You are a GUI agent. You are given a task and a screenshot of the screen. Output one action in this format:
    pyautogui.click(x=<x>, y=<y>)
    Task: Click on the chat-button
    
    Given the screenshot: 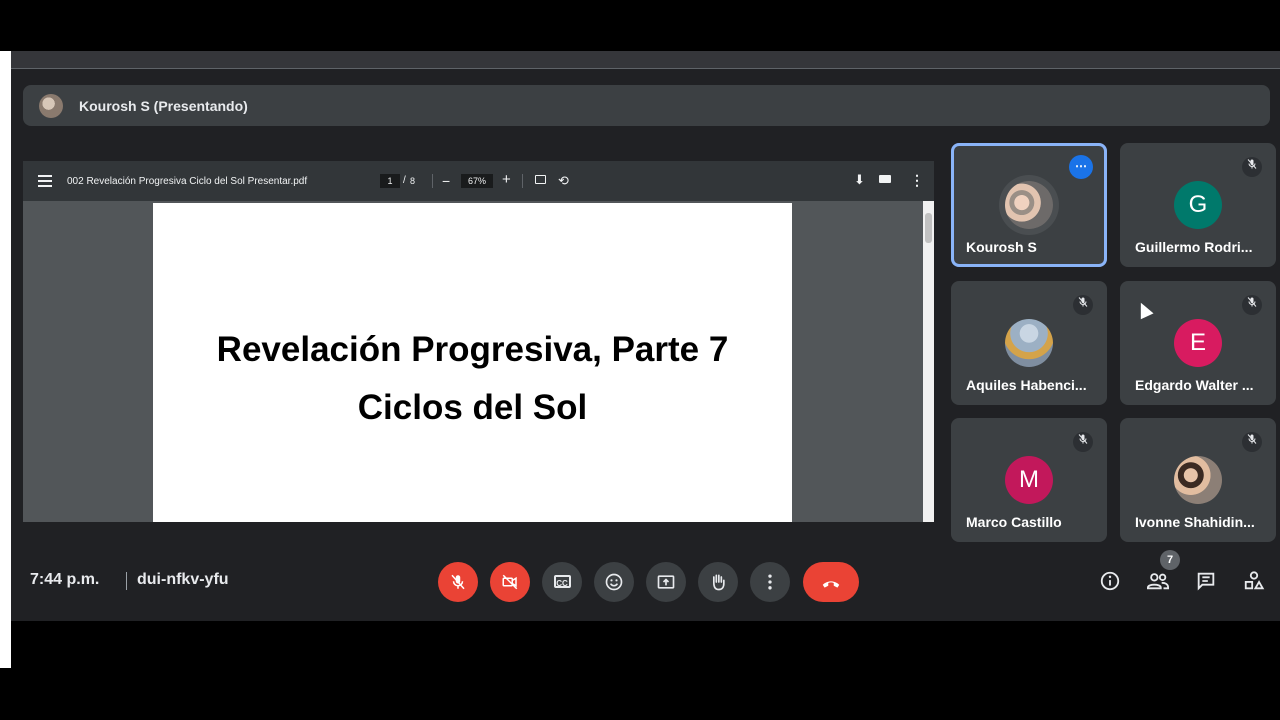 What is the action you would take?
    pyautogui.click(x=1206, y=582)
    